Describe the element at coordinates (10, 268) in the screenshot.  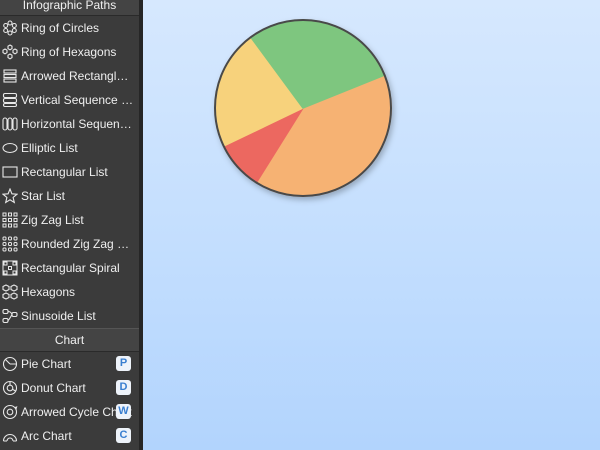
I see `rectangular-spiral-icon` at that location.